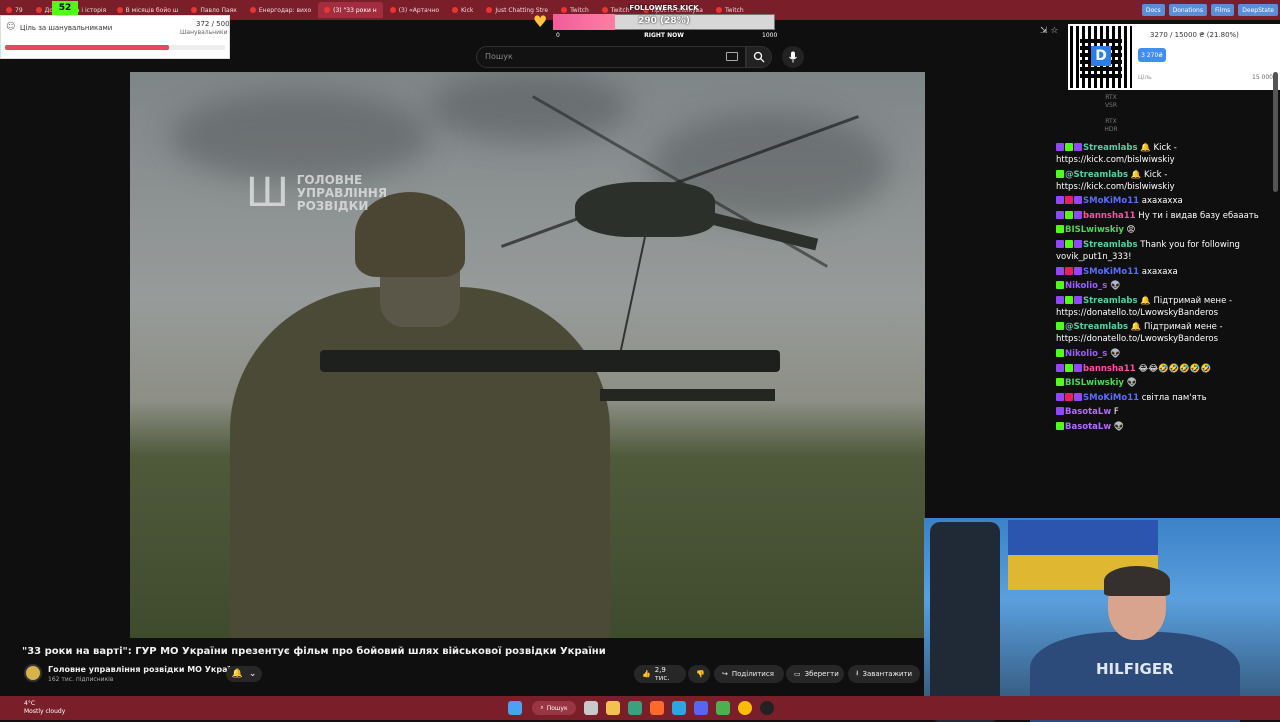  What do you see at coordinates (33, 673) in the screenshot?
I see `channel-avatar` at bounding box center [33, 673].